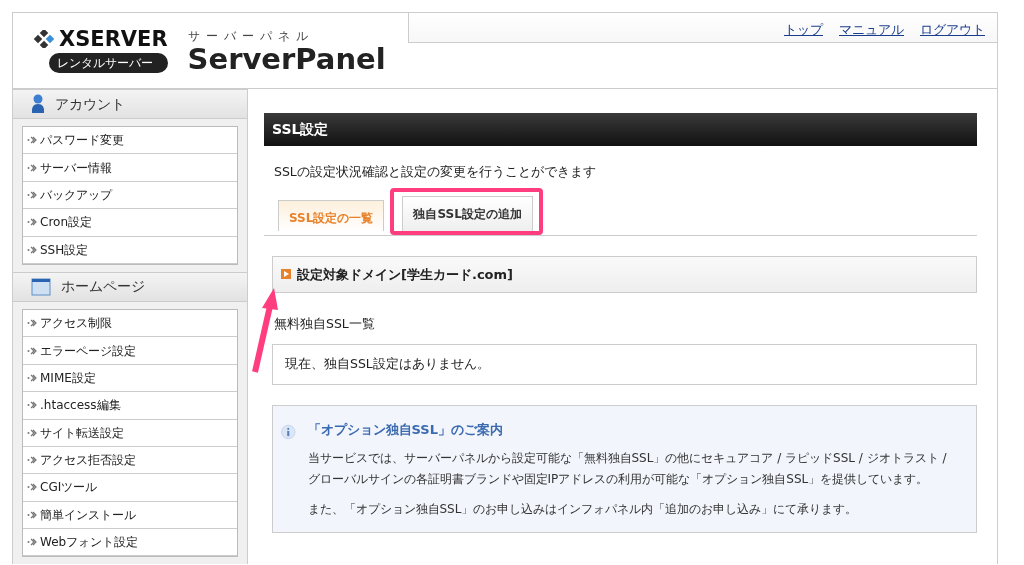 The image size is (1024, 565). What do you see at coordinates (627, 469) in the screenshot?
I see `info-paragraph: 当サービスでは、サーバーパネルから設定可能な「無料独自SSL」の他にセキュアコア / ラピッドSSL / ジオトラスト / グローバルサインの各証明書ブランドや固定IPアドレスの利用が可能な「オプション独自SSL」を提供しています。` at bounding box center [627, 469].